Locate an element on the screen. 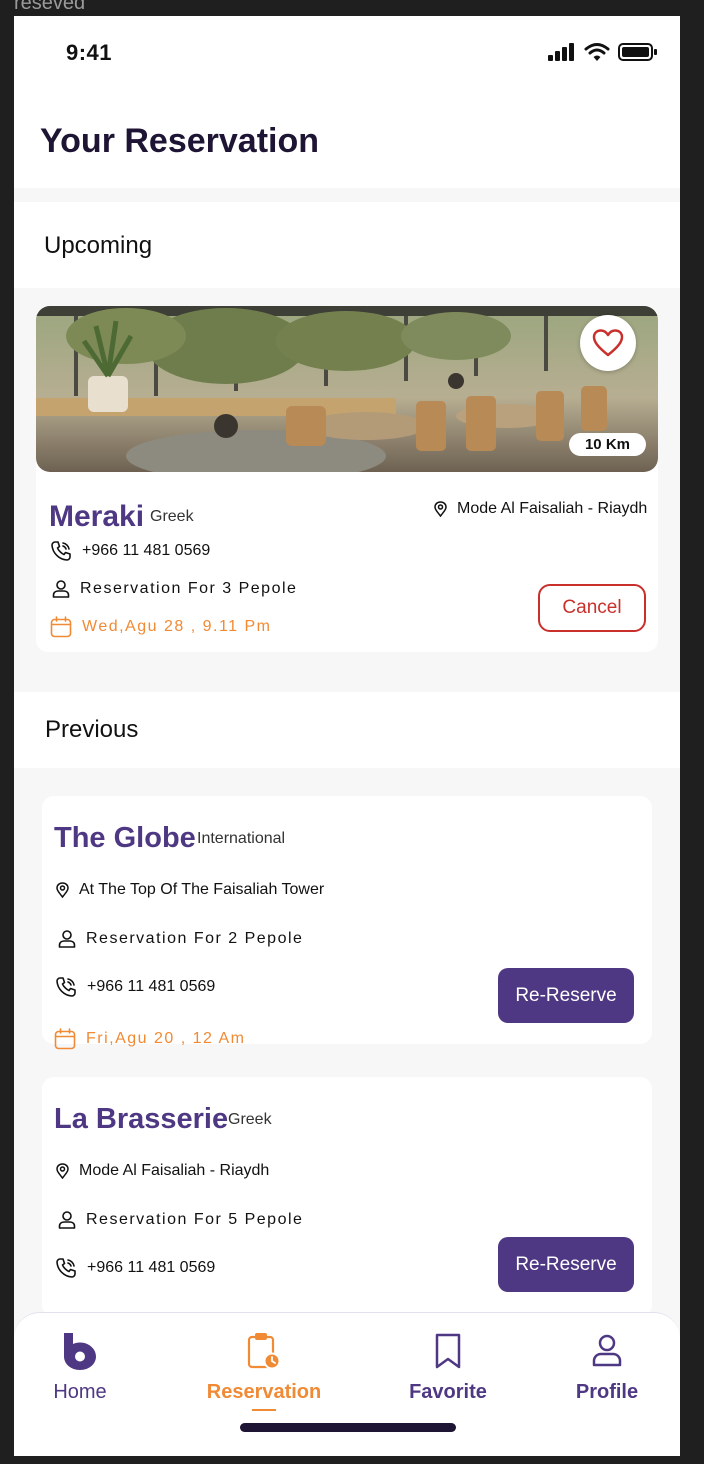 The height and width of the screenshot is (1464, 704). cellular-signal-icon is located at coordinates (561, 52).